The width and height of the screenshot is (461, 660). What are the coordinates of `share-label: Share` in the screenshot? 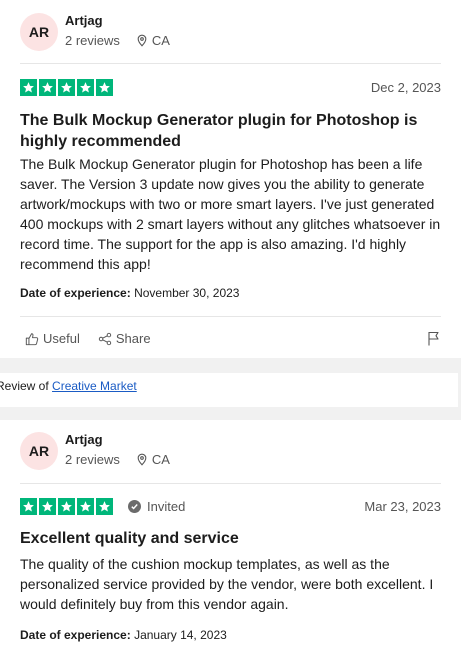 It's located at (133, 338).